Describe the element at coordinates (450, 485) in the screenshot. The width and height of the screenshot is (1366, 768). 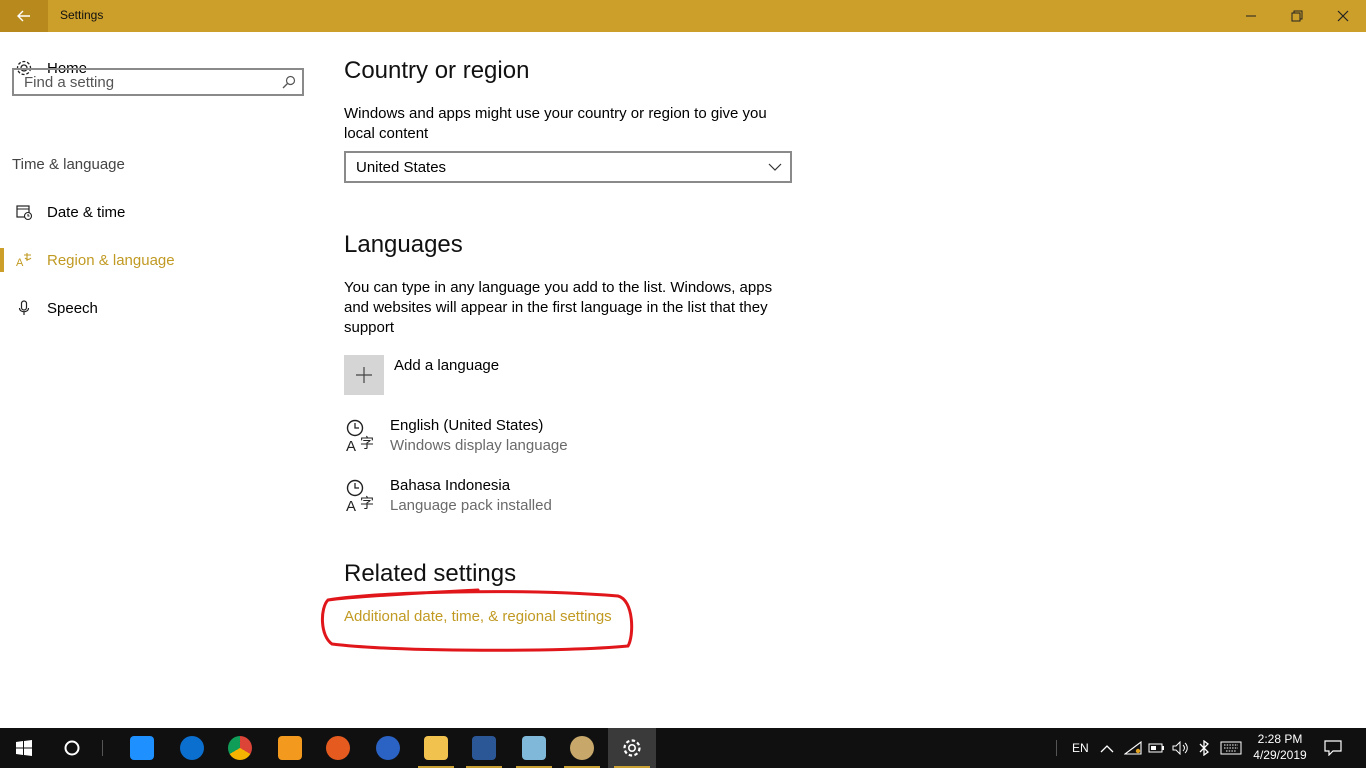
I see `language-name: Bahasa Indonesia` at that location.